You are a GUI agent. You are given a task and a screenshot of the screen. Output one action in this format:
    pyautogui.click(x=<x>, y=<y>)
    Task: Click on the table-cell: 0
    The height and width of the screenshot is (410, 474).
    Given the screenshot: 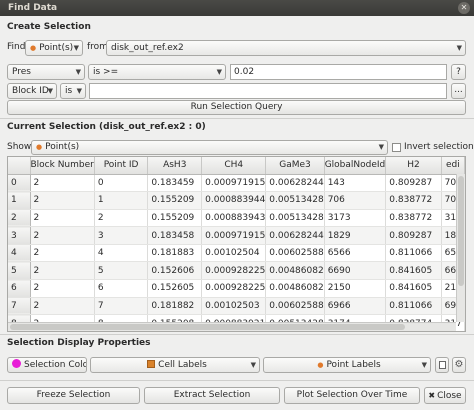 What is the action you would take?
    pyautogui.click(x=121, y=183)
    